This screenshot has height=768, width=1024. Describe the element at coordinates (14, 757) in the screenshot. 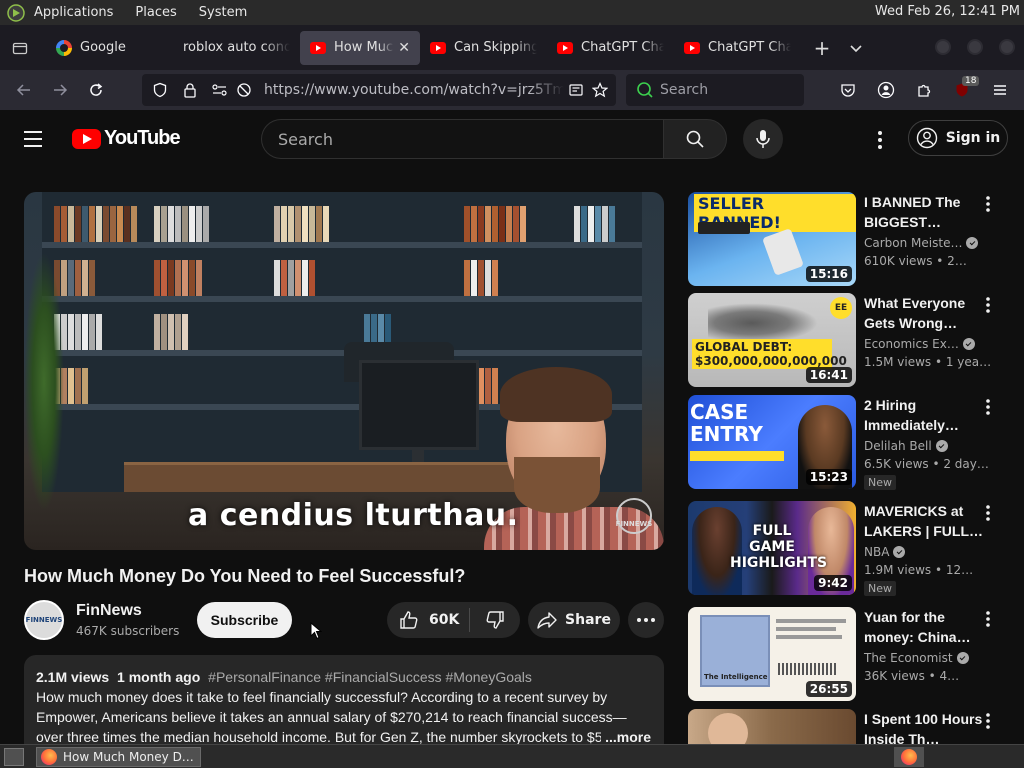

I see `show-desktop-icon` at that location.